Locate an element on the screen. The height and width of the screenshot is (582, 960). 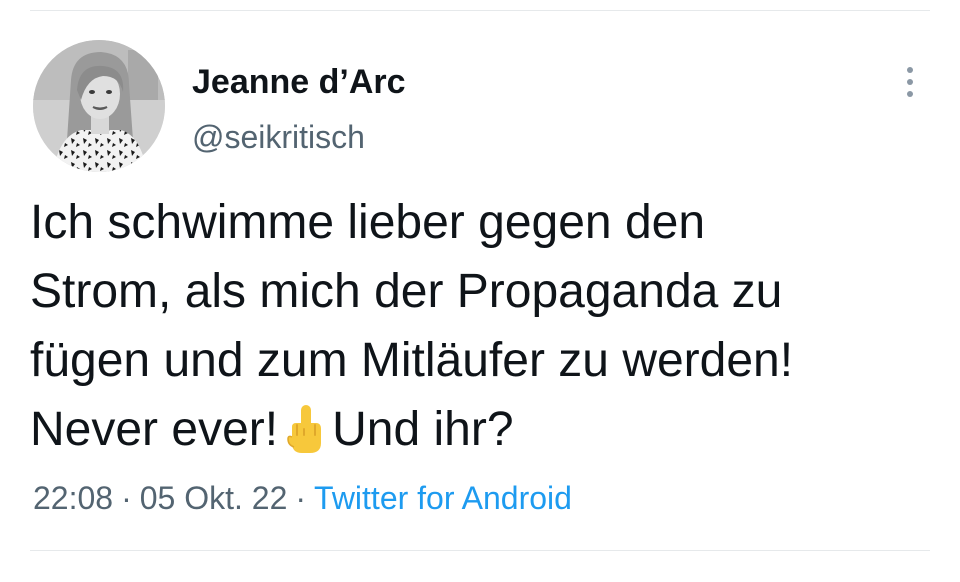
tweet-text-segment: Und ihr? is located at coordinates (423, 429).